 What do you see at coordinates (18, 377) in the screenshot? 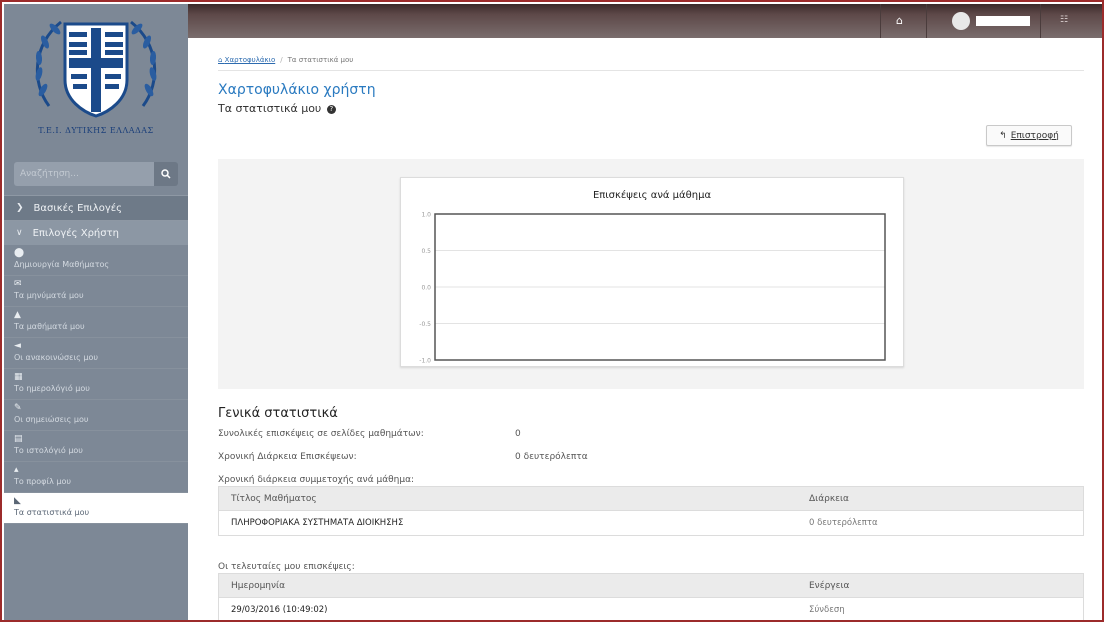
I see `calendar-icon: ▦` at bounding box center [18, 377].